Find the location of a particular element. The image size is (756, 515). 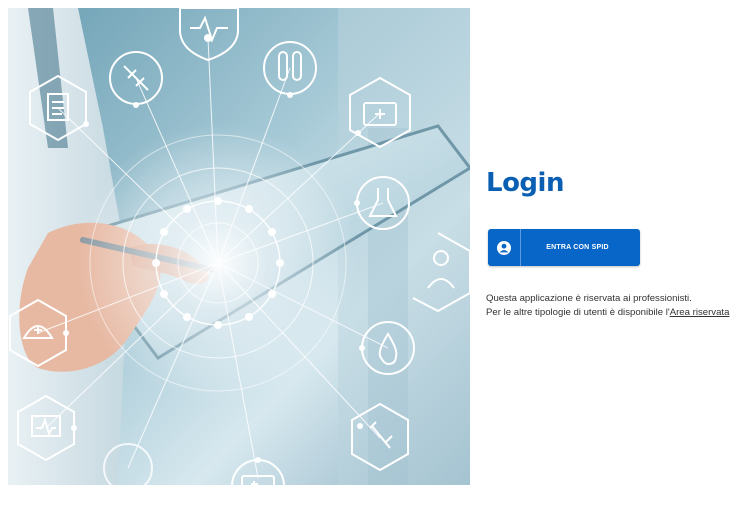

spid-login-button: ENTRA CON SPID is located at coordinates (564, 247).